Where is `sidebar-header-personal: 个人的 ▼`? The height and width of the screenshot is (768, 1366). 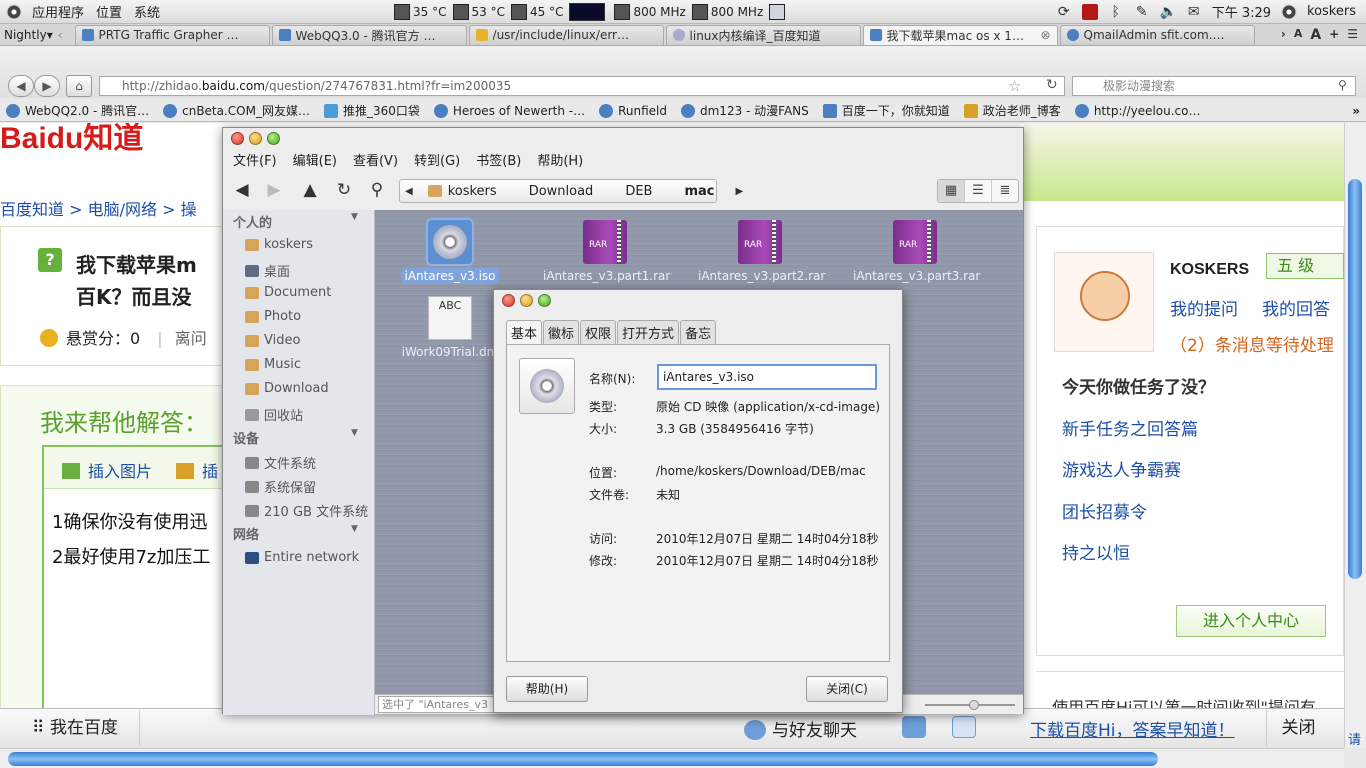
sidebar-header-personal: 个人的 ▼ is located at coordinates (303, 221).